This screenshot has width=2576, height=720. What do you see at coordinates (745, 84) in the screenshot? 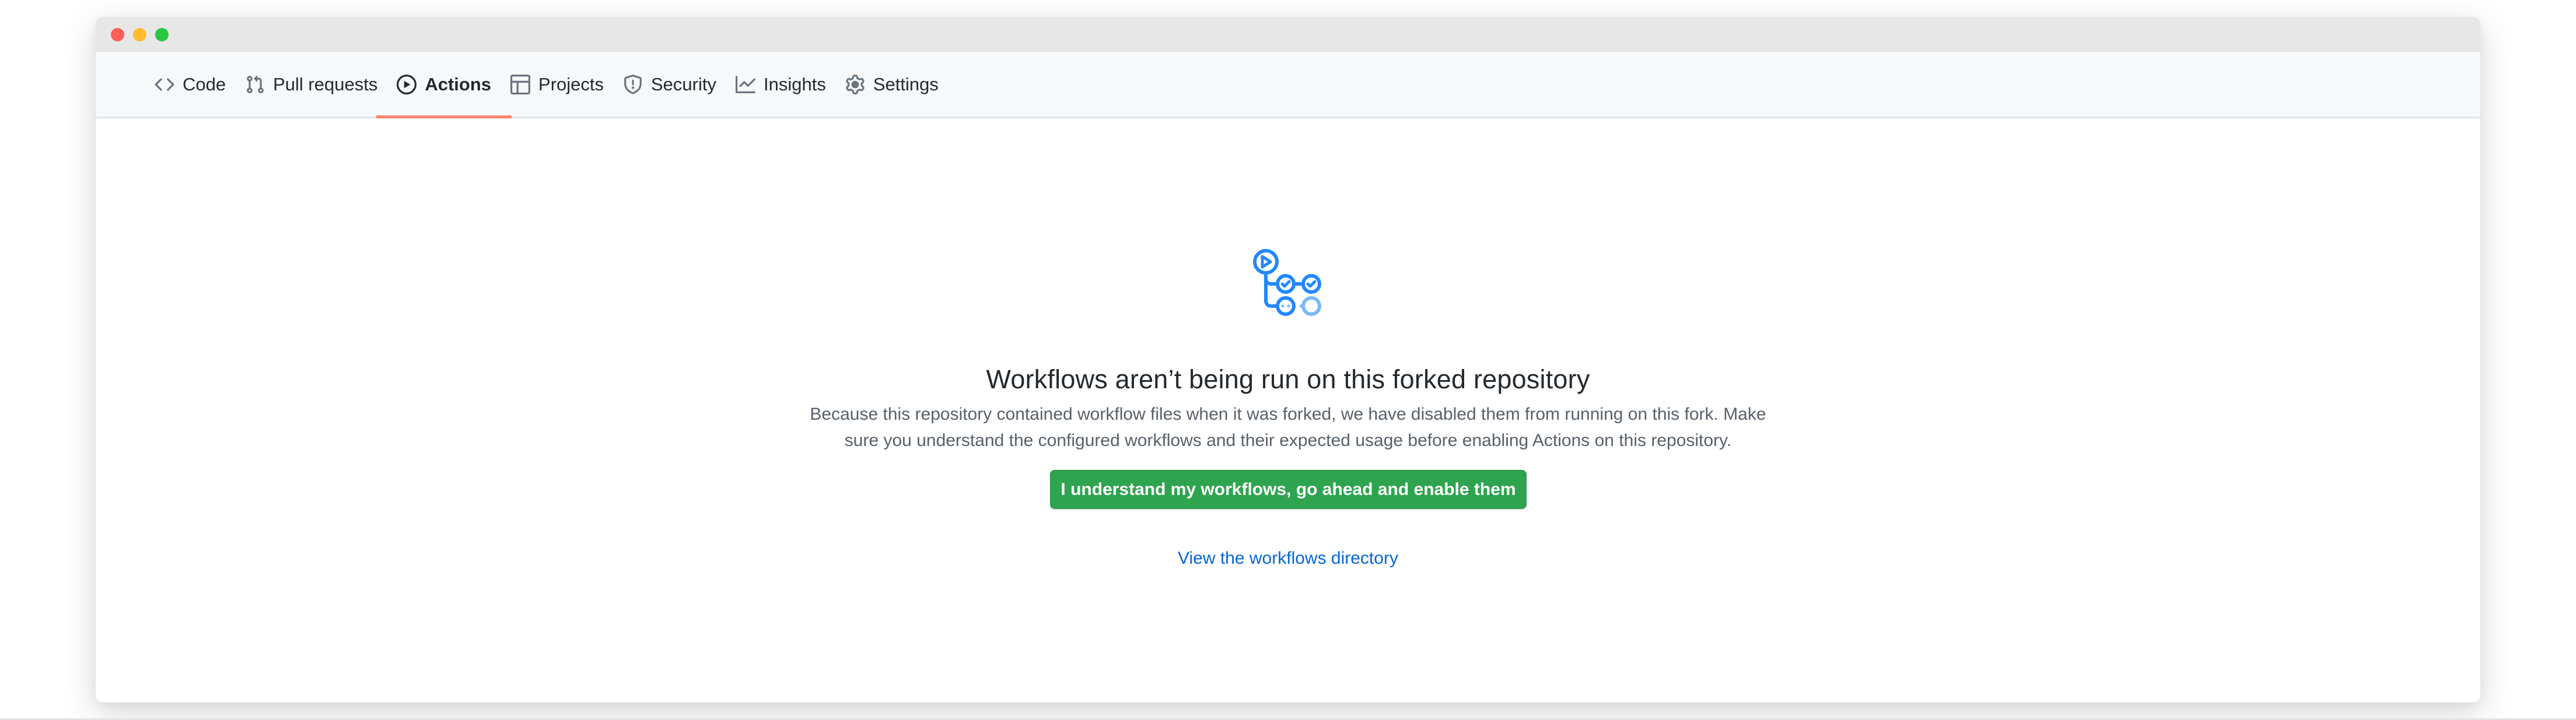
I see `graph-icon` at bounding box center [745, 84].